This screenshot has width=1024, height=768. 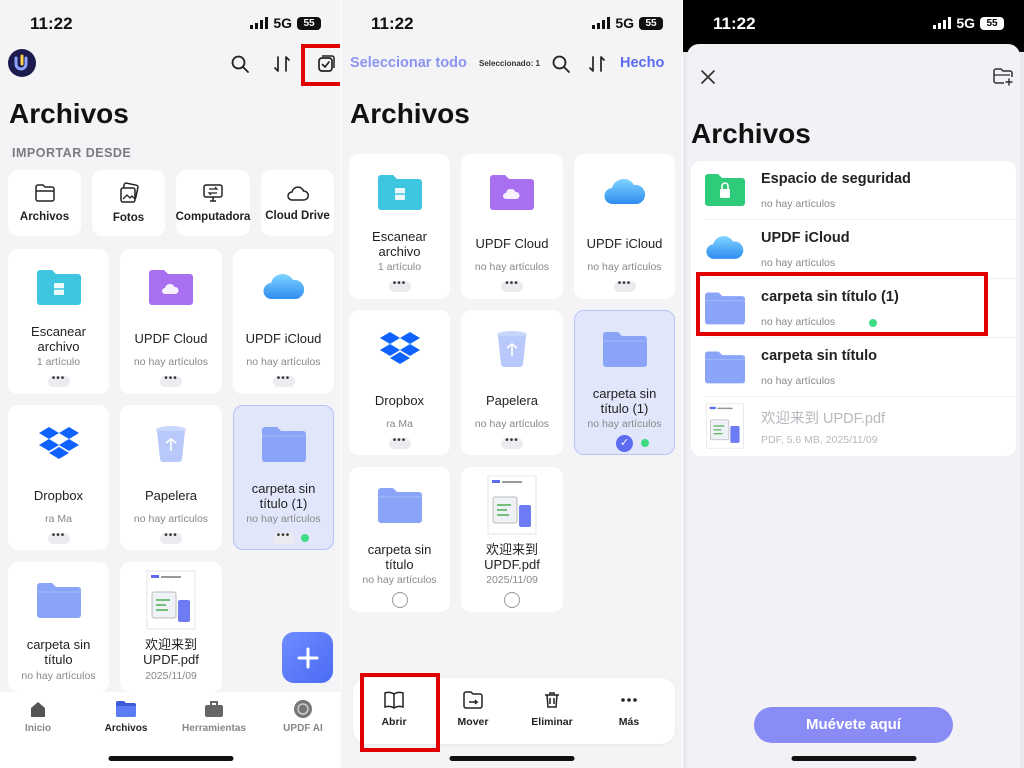 I want to click on import-archivos-button: Archivos, so click(x=44, y=203).